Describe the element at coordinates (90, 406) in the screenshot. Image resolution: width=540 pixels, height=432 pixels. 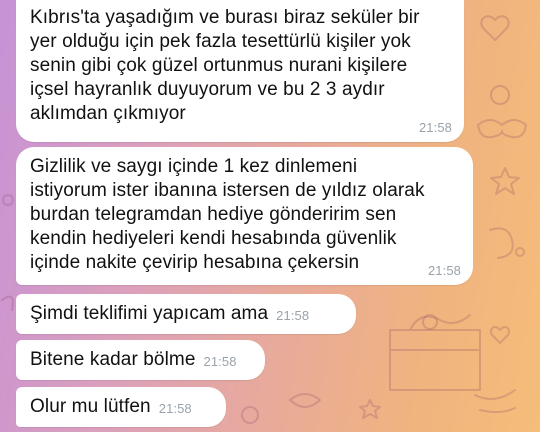
I see `message-text: Olur mu lütfen` at that location.